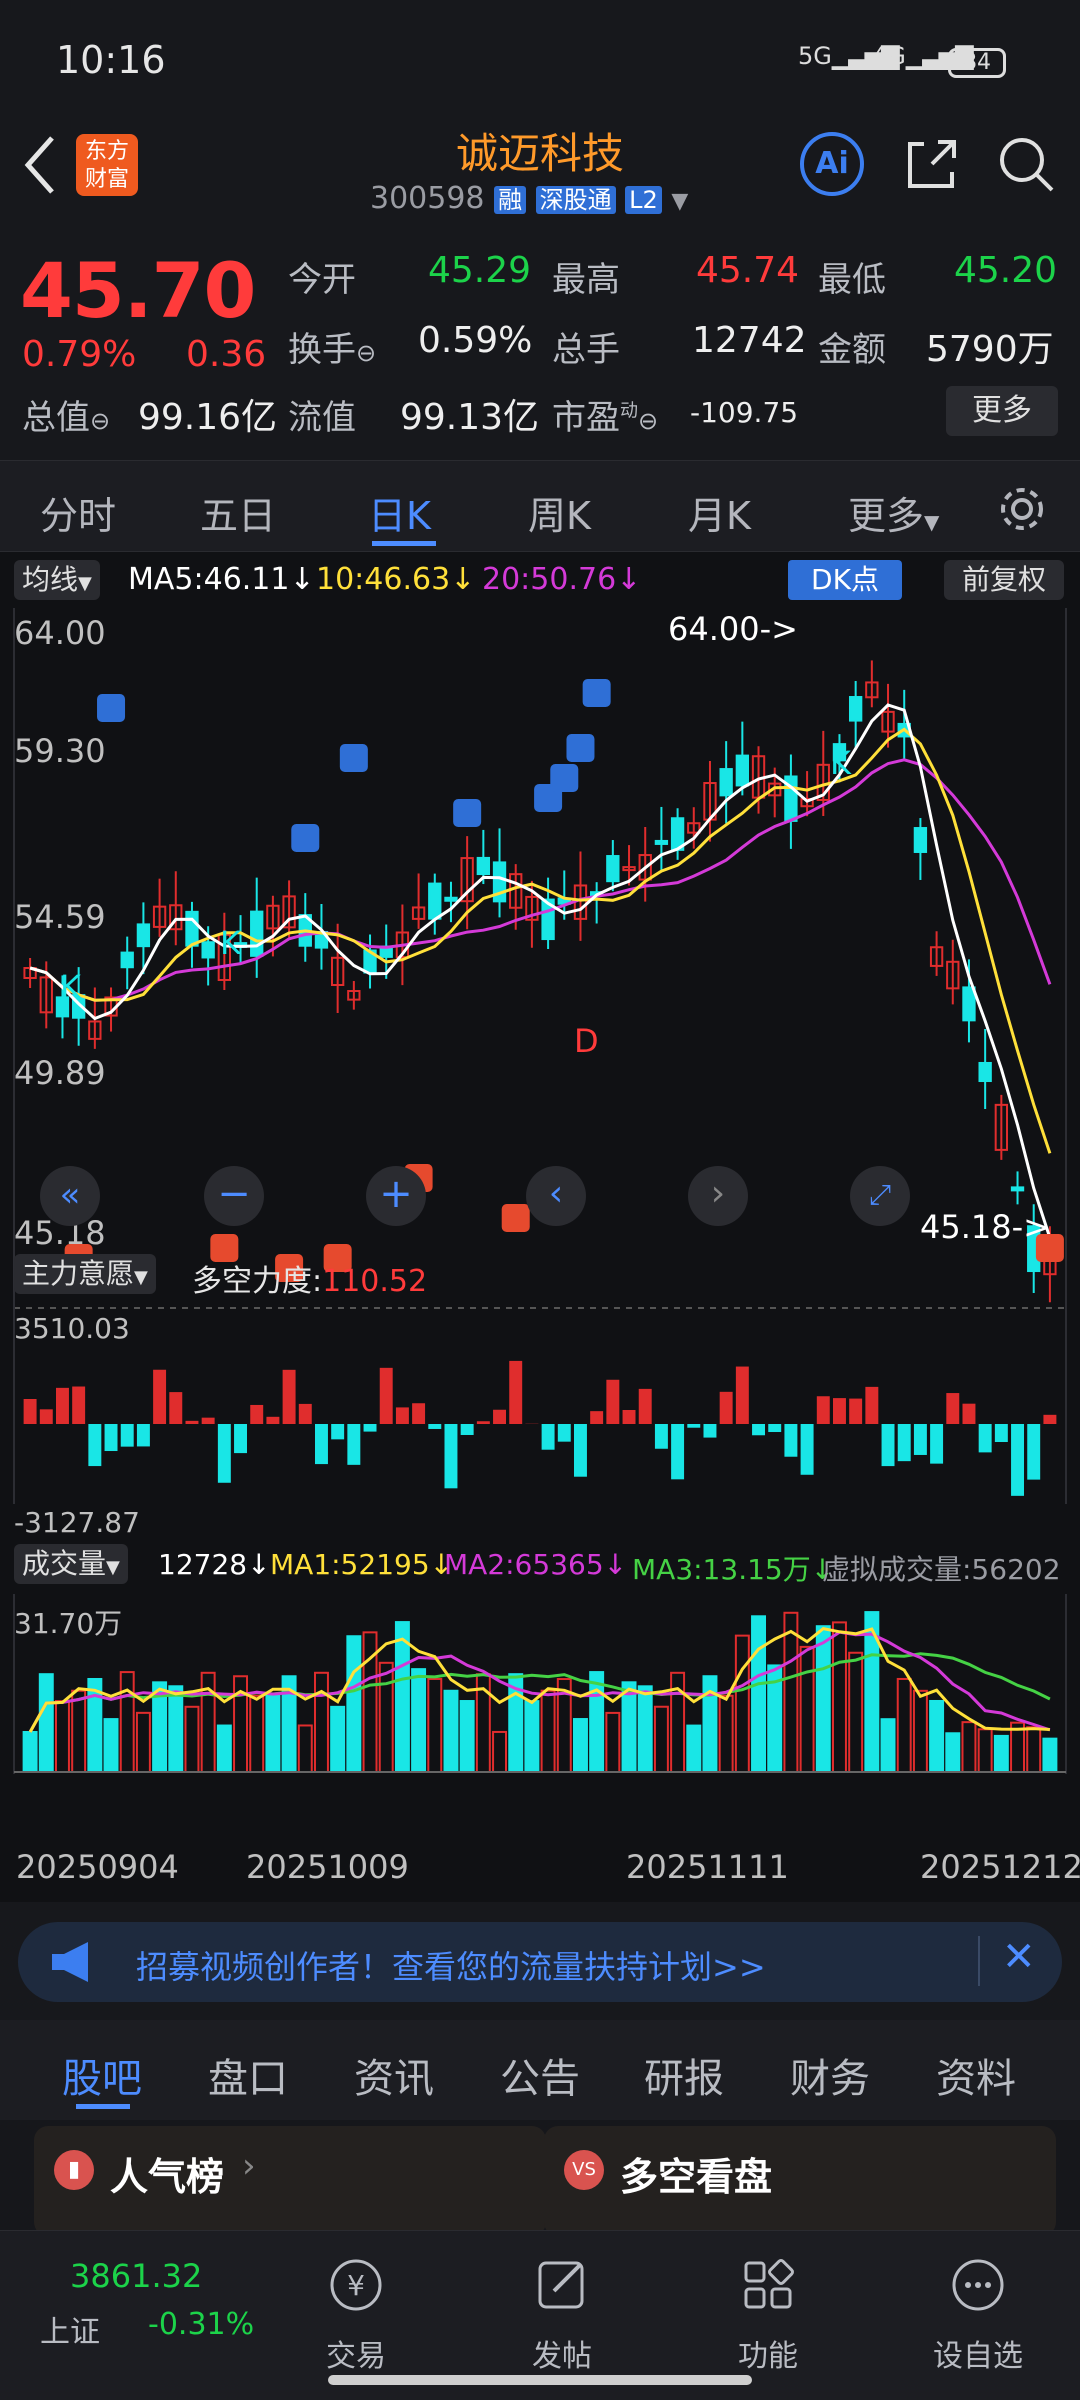 The image size is (1080, 2400). What do you see at coordinates (556, 1196) in the screenshot?
I see `step-left-icon: ‹` at bounding box center [556, 1196].